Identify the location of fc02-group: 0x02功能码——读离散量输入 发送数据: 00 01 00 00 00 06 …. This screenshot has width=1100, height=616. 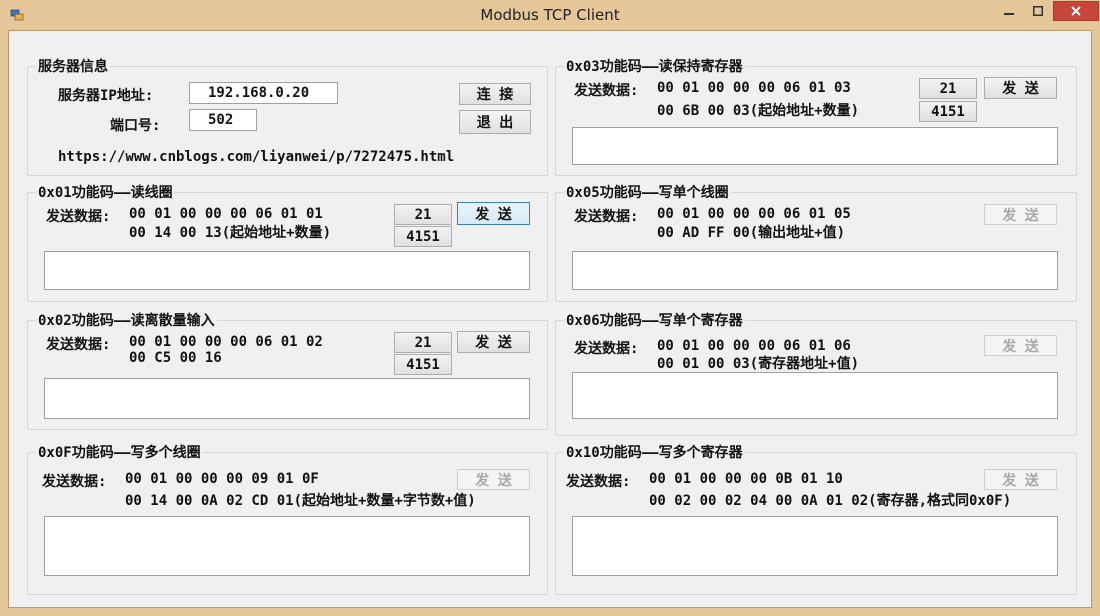
(287, 370).